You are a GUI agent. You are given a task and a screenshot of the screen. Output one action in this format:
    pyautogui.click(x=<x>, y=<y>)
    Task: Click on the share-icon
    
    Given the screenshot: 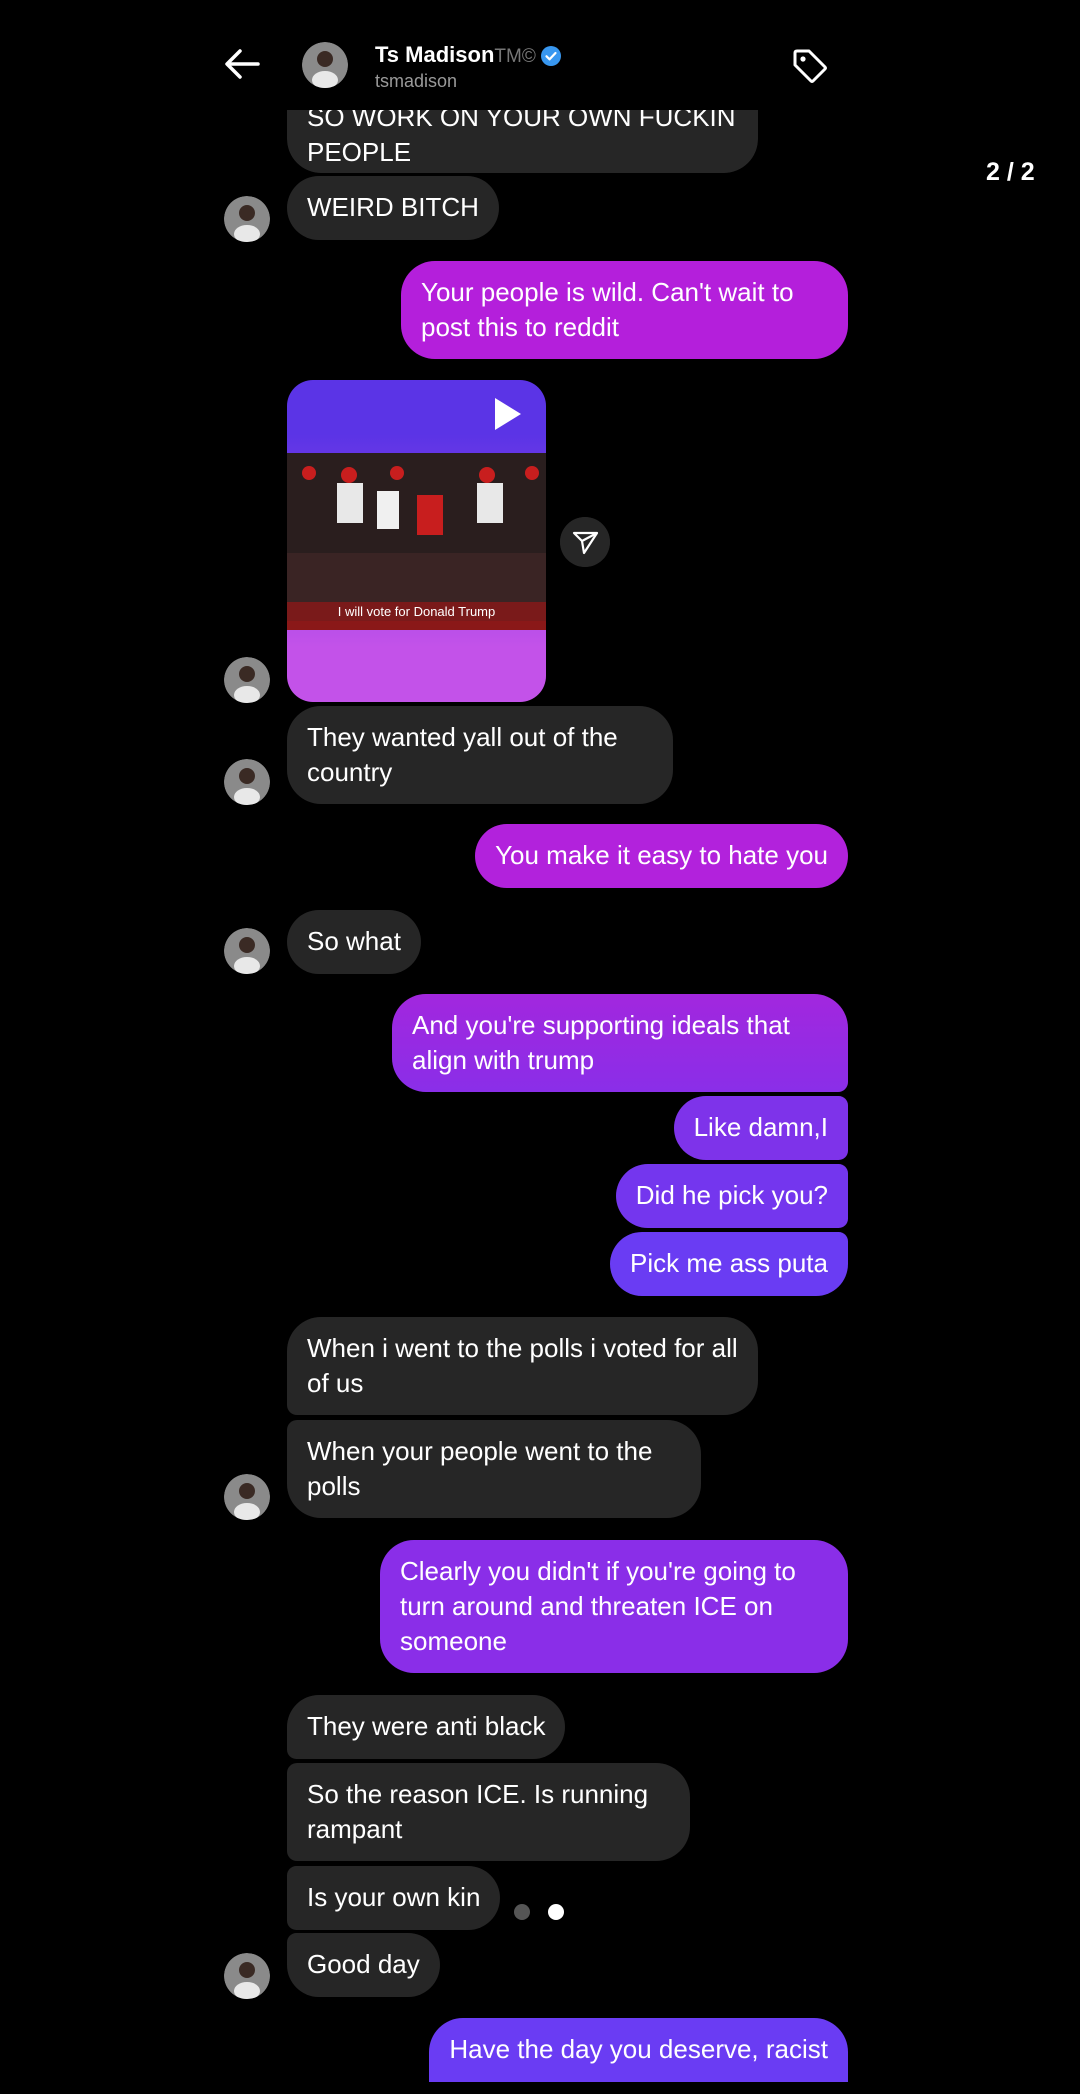 What is the action you would take?
    pyautogui.click(x=585, y=542)
    